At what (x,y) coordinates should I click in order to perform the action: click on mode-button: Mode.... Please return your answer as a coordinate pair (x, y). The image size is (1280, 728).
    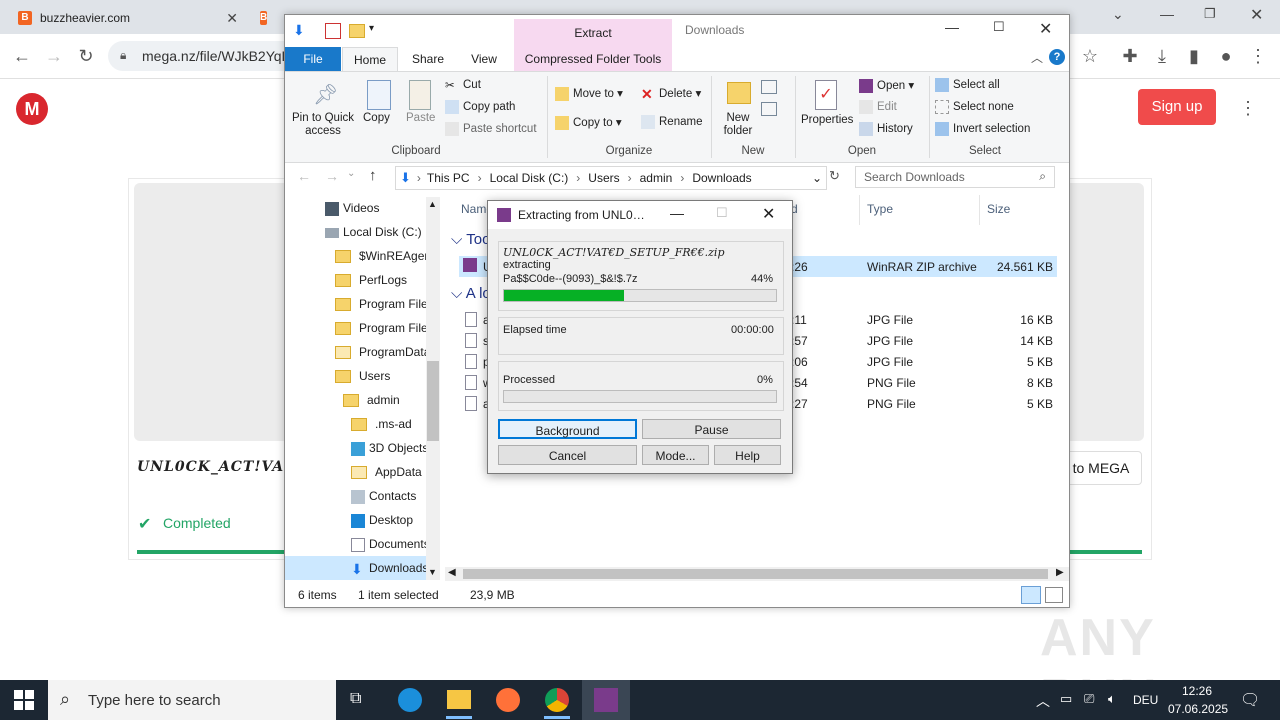
    Looking at the image, I should click on (675, 455).